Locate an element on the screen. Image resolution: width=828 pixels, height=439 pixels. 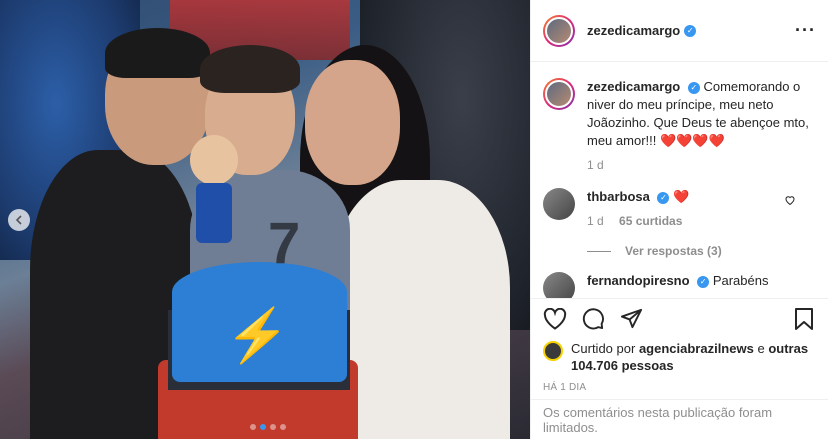
chevron-left-icon is located at coordinates (18, 220).